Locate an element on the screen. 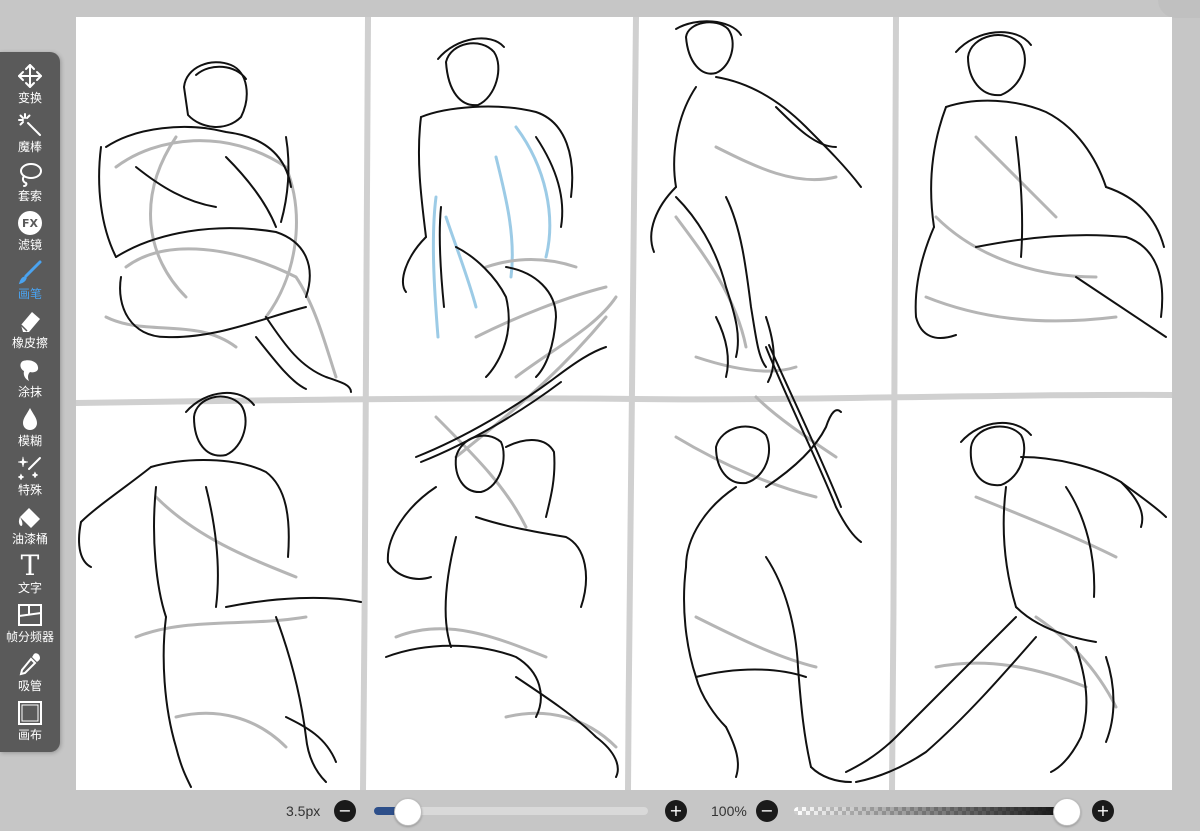  tool-special: 特殊 is located at coordinates (30, 478).